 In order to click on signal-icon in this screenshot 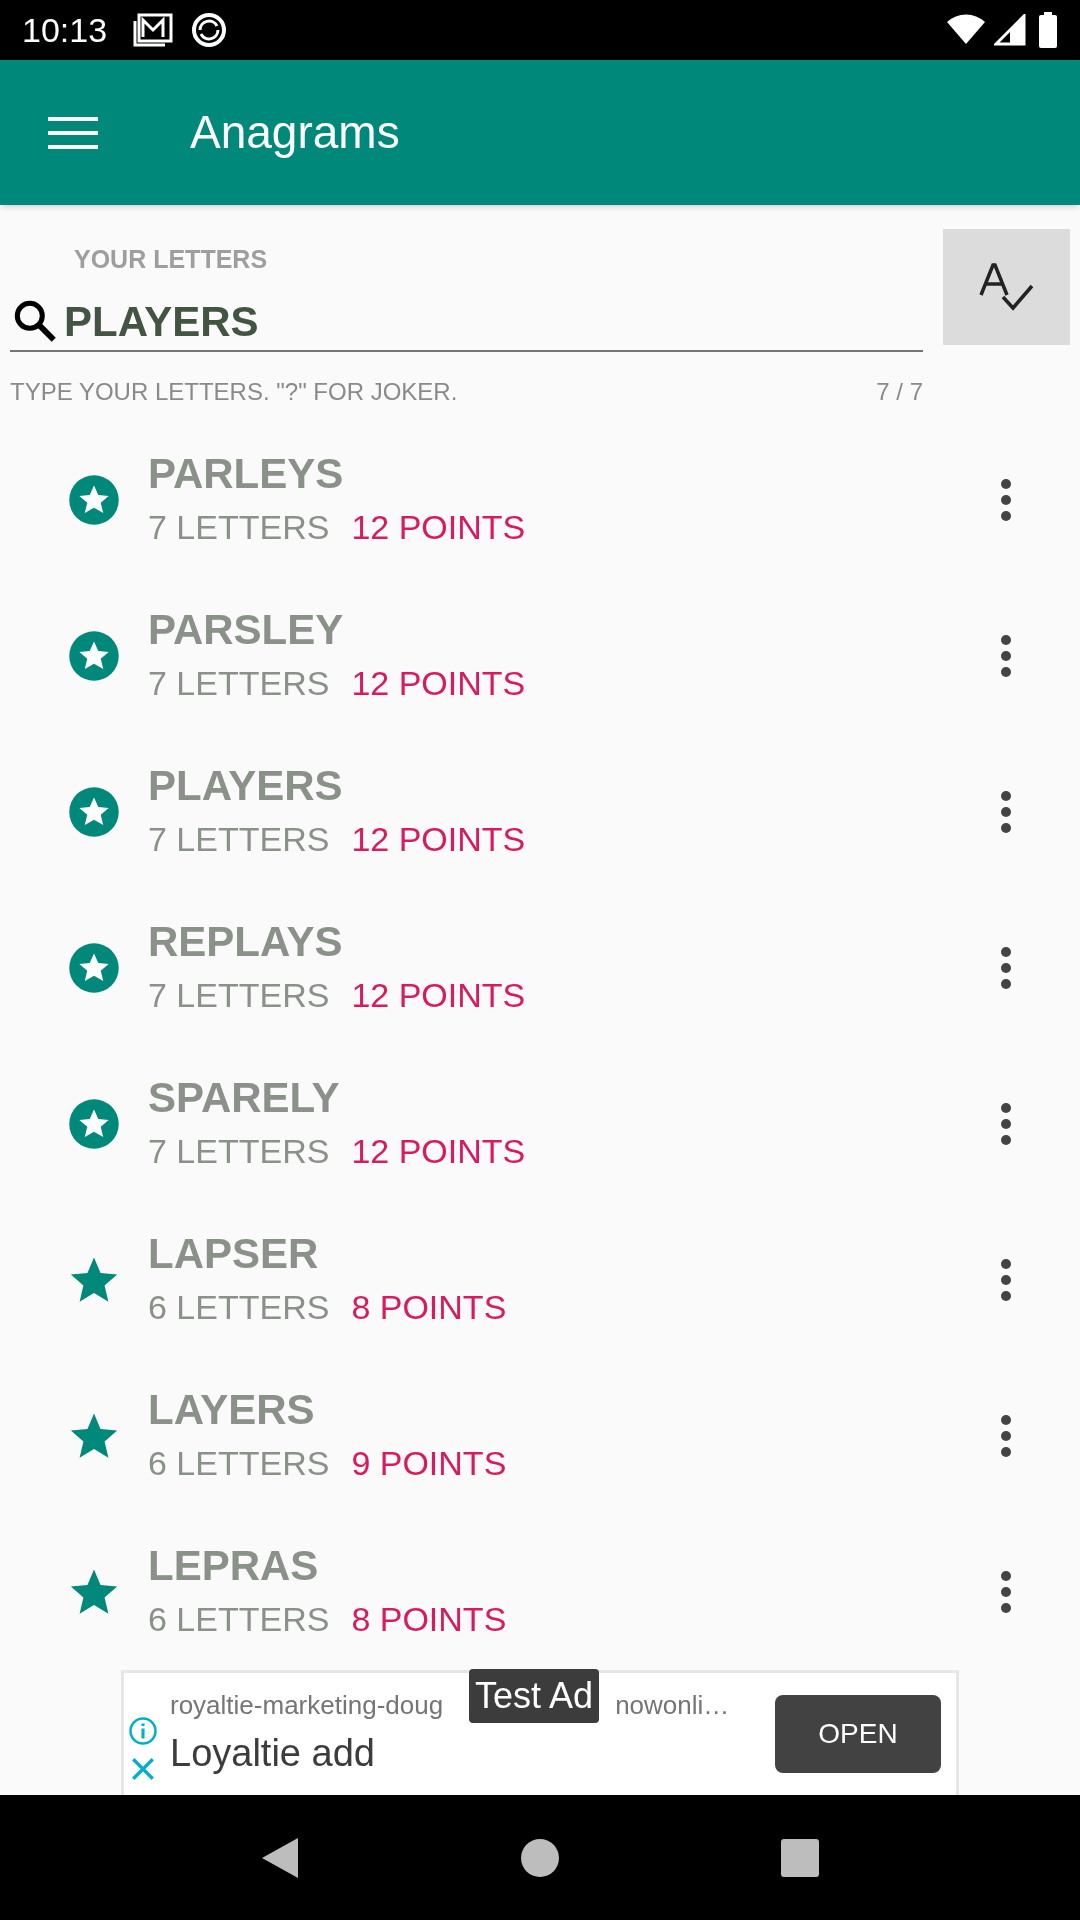, I will do `click(1010, 30)`.